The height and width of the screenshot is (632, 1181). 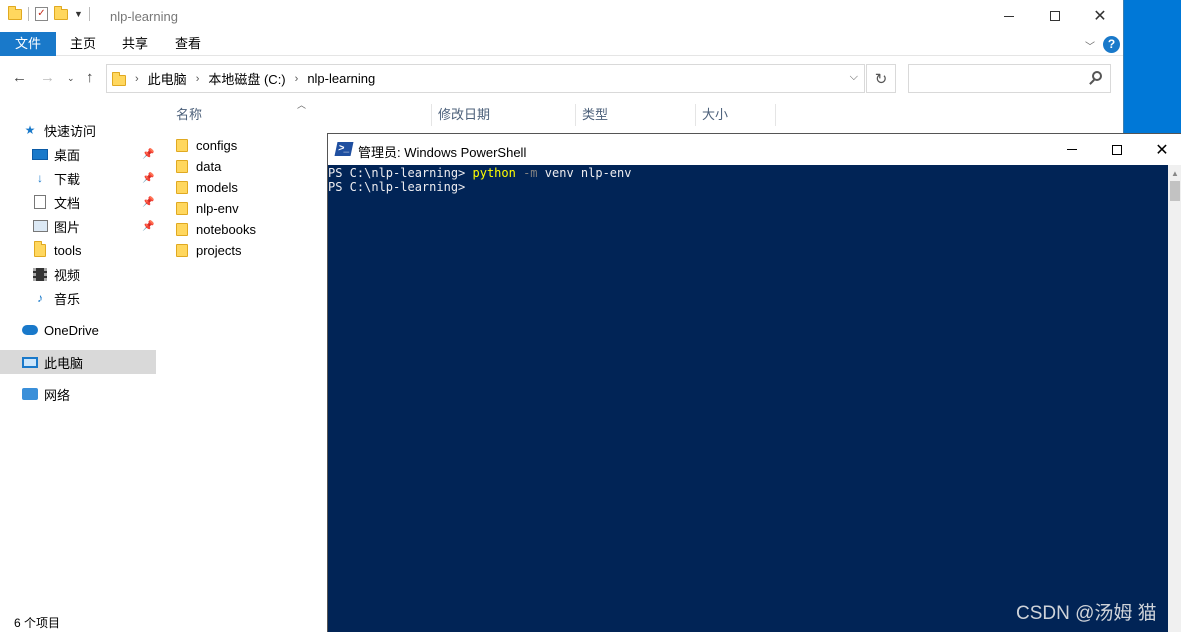 I want to click on list-item: nlp-env, so click(x=207, y=208).